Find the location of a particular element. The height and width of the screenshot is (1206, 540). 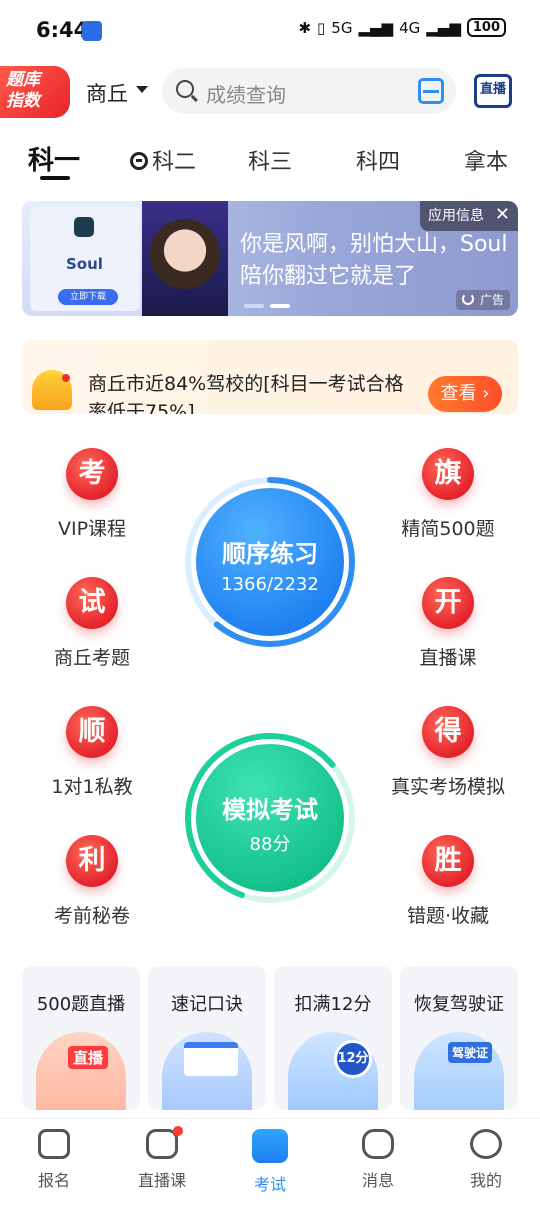

entry-label: 错题·收藏 is located at coordinates (448, 916).